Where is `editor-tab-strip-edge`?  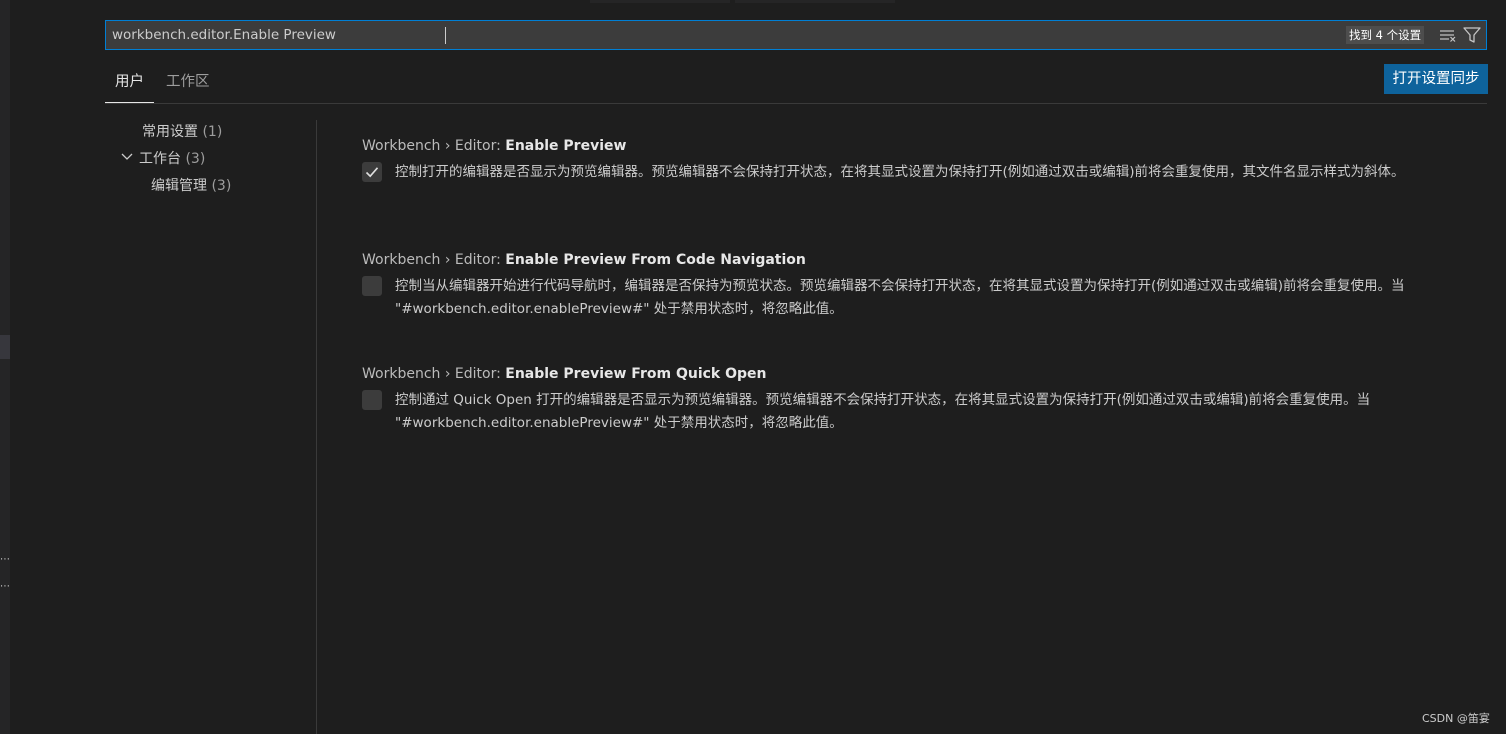 editor-tab-strip-edge is located at coordinates (758, 1).